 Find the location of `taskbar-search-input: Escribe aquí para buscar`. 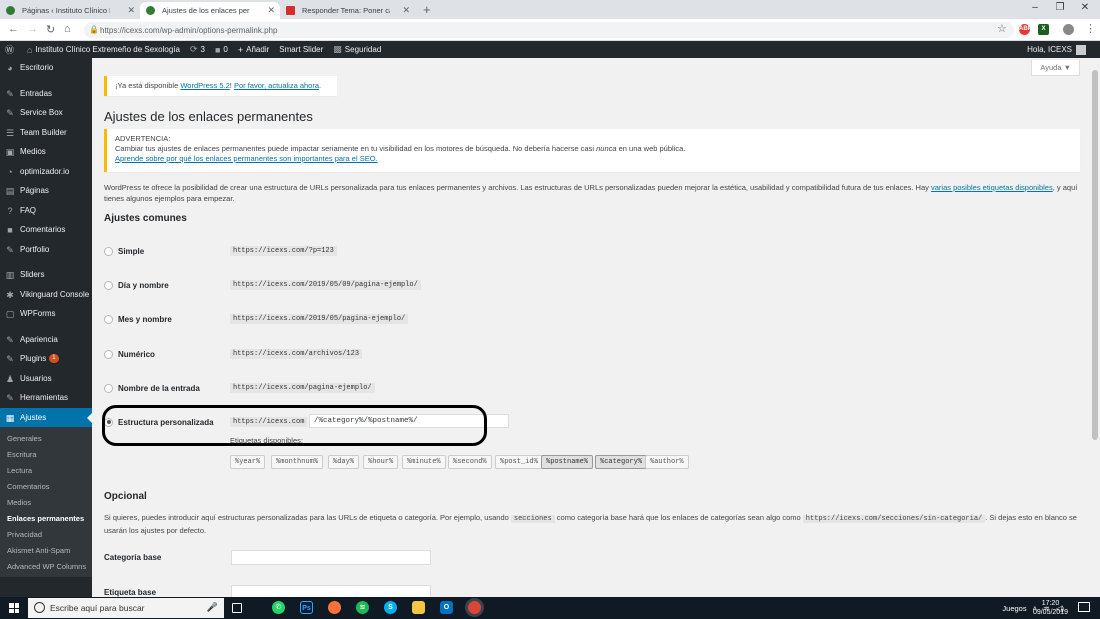

taskbar-search-input: Escribe aquí para buscar is located at coordinates (126, 608).